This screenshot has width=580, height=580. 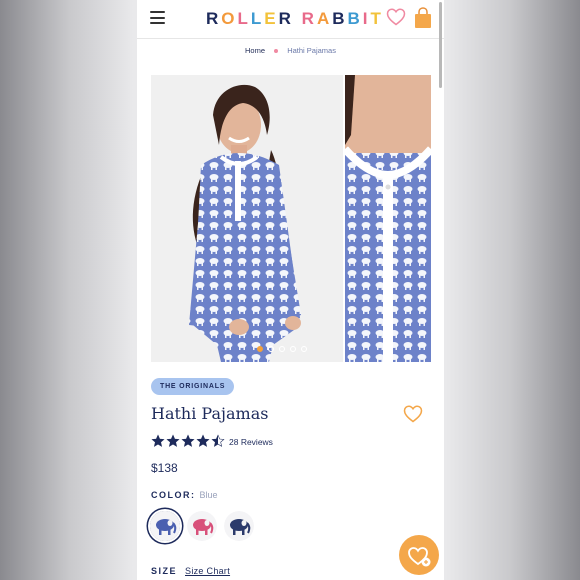 What do you see at coordinates (208, 495) in the screenshot?
I see `selected-color: Blue` at bounding box center [208, 495].